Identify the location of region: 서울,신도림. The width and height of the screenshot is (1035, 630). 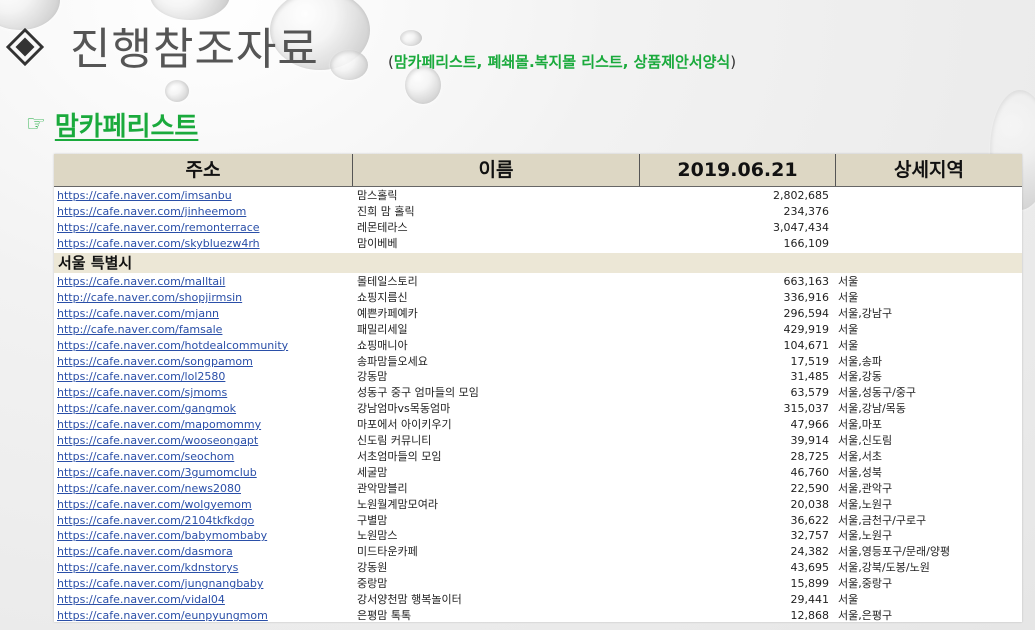
(865, 440).